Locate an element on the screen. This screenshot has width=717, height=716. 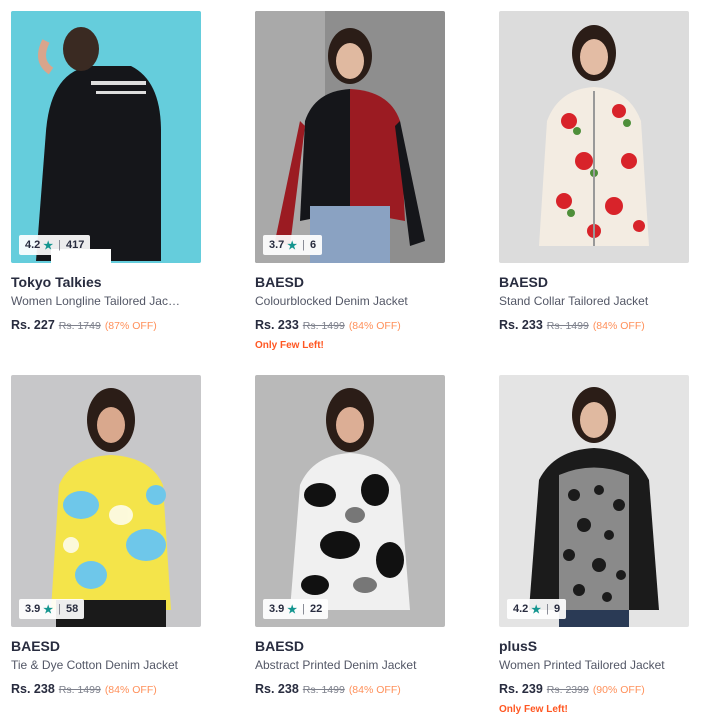
product-brand: Tokyo Talkies is located at coordinates (56, 282).